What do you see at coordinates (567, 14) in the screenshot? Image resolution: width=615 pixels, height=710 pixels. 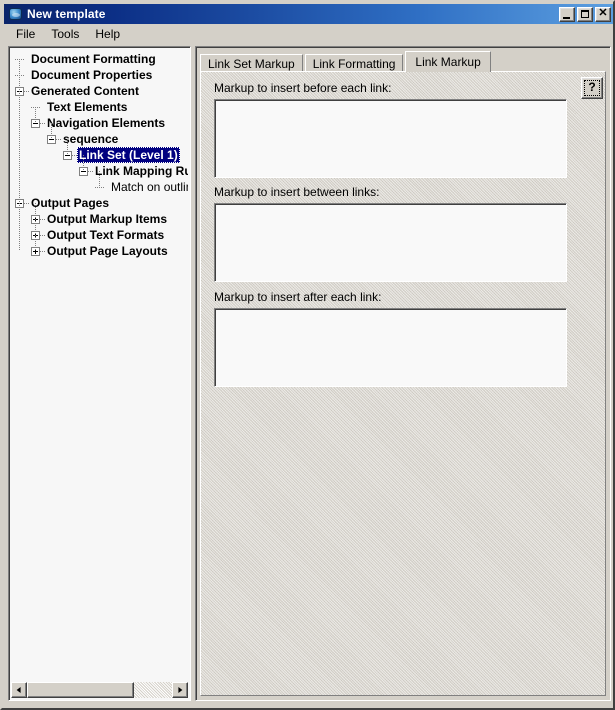 I see `minimize-icon` at bounding box center [567, 14].